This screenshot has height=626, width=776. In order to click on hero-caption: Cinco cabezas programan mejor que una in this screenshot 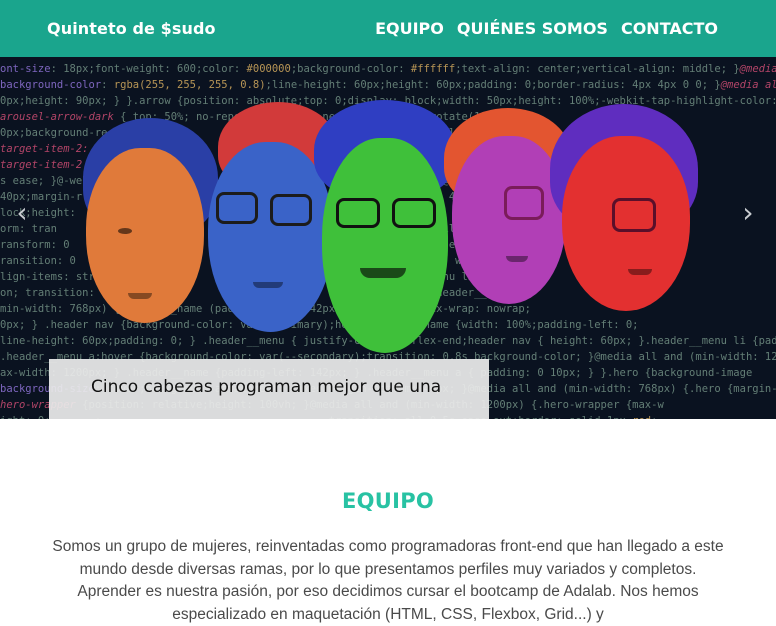, I will do `click(269, 389)`.